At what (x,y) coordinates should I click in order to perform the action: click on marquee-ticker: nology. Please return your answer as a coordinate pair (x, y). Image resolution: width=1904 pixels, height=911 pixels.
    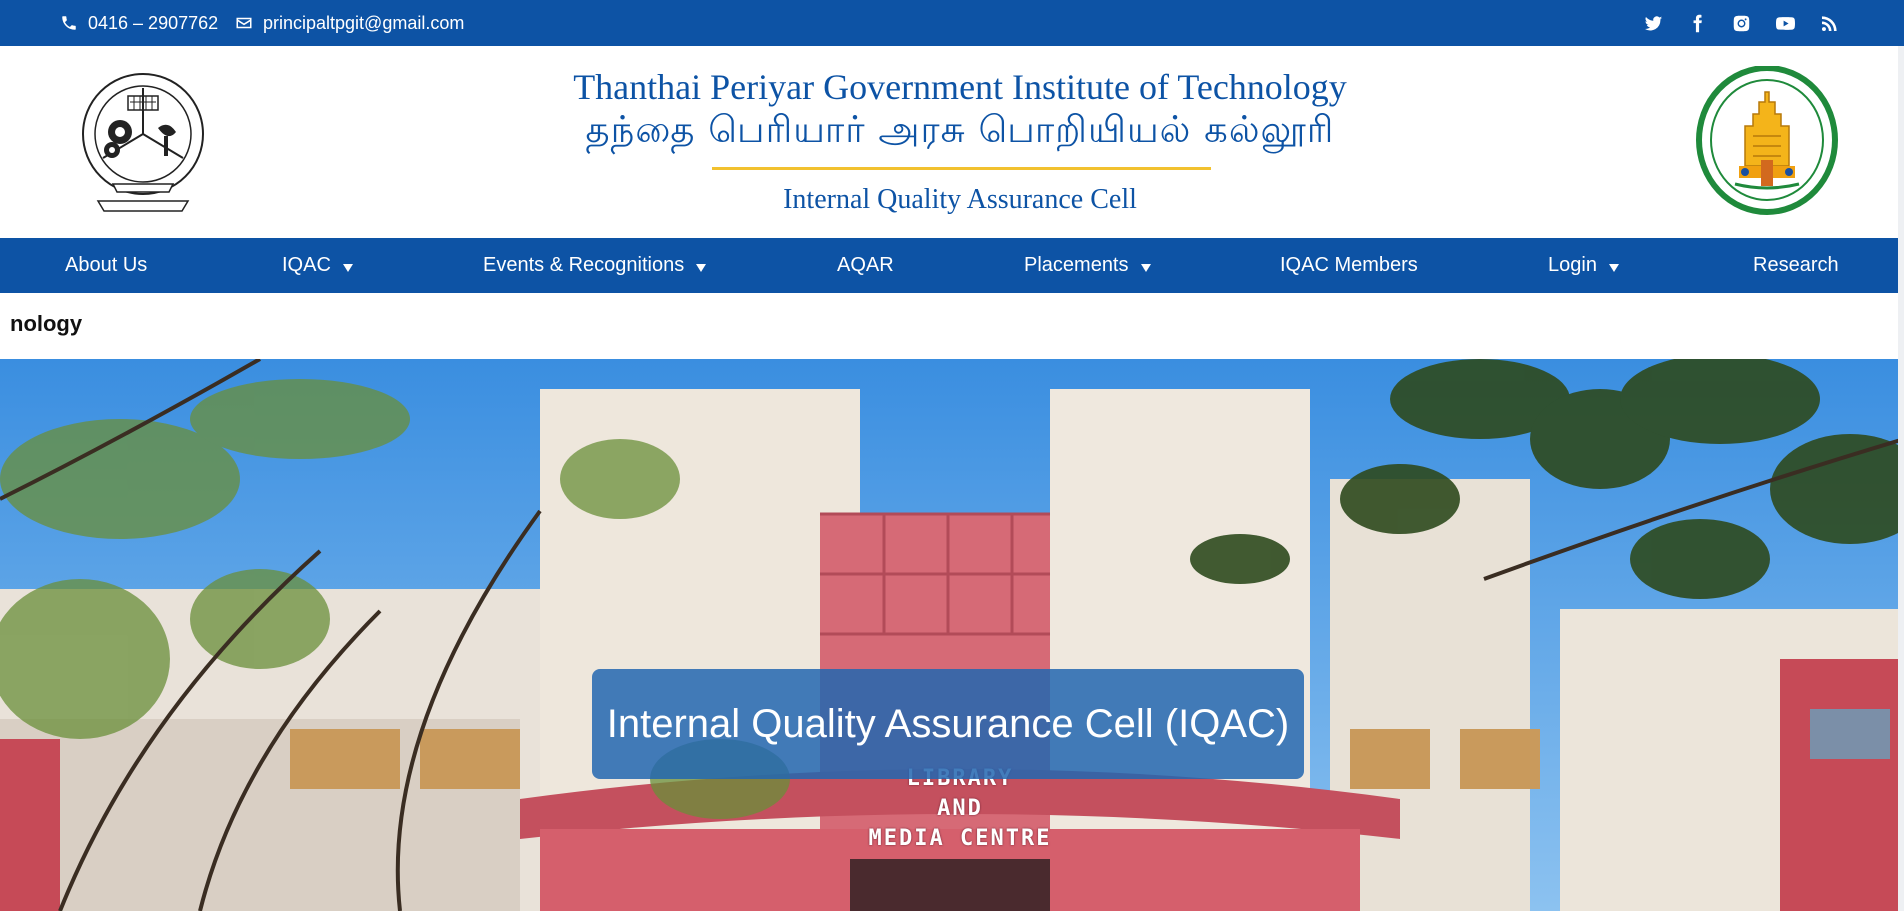
    Looking at the image, I should click on (952, 326).